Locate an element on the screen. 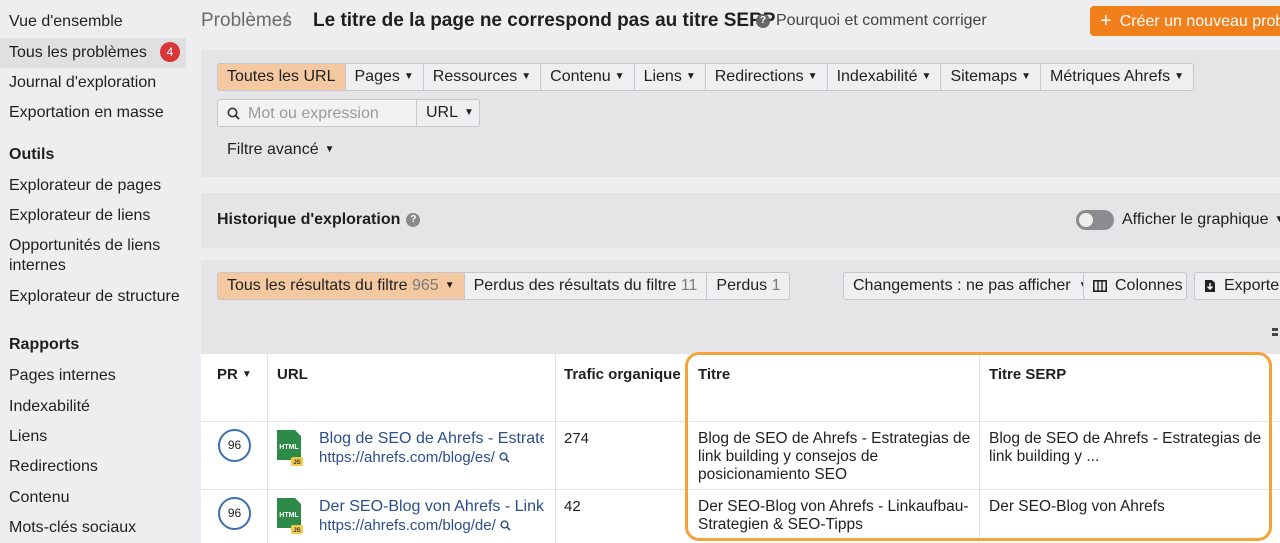 This screenshot has height=543, width=1280. graph-toggle is located at coordinates (1095, 220).